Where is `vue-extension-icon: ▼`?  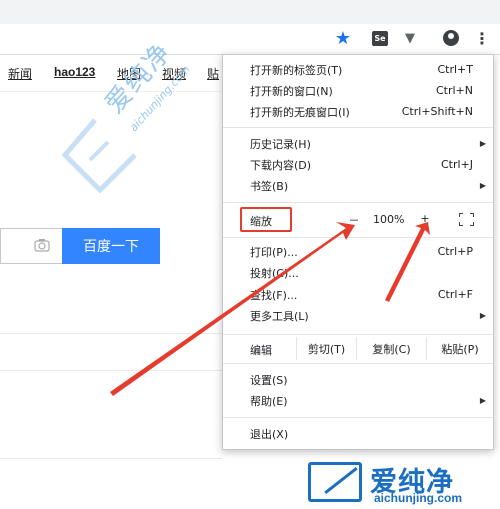 vue-extension-icon: ▼ is located at coordinates (410, 38).